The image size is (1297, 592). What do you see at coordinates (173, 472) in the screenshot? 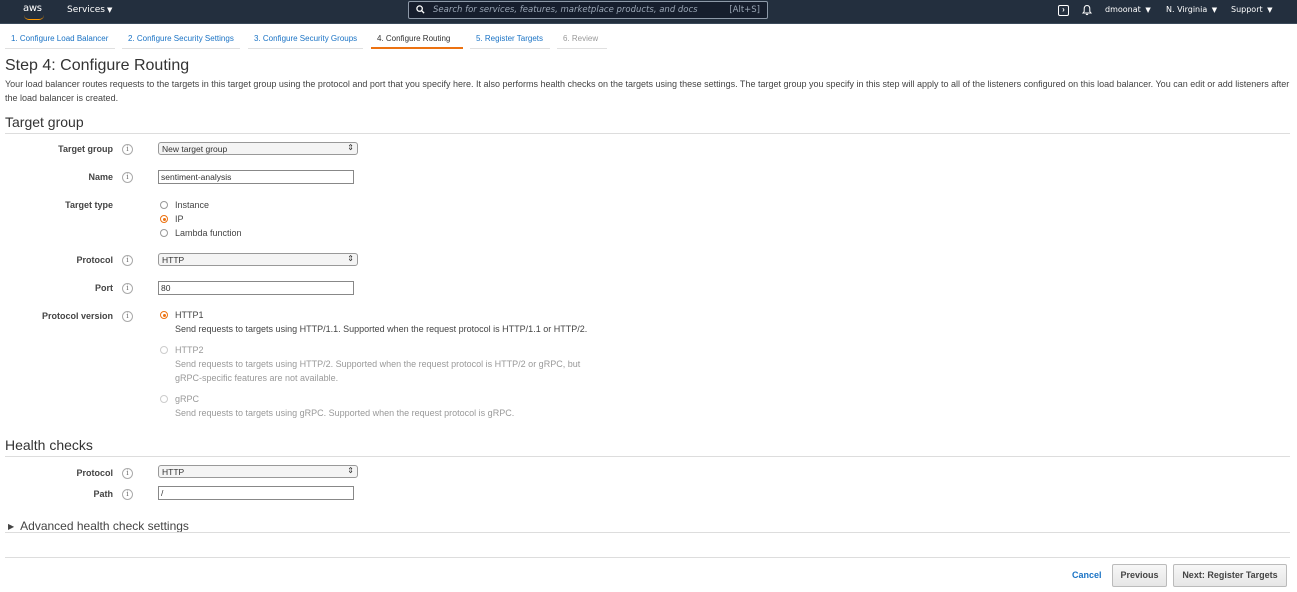
I see `health-protocol-select-value: HTTP` at bounding box center [173, 472].